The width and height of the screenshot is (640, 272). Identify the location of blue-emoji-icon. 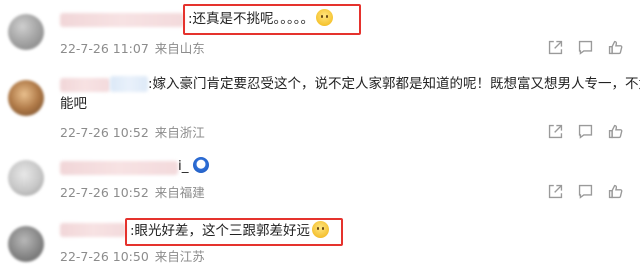
(200, 165).